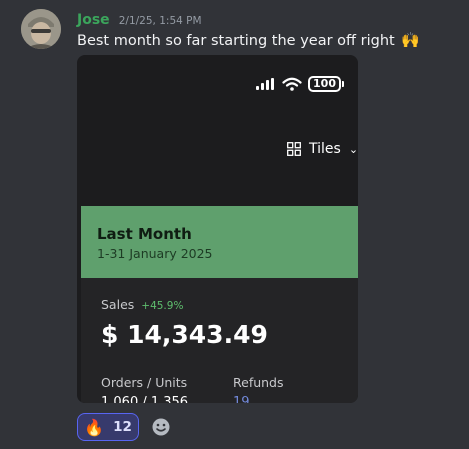 Image resolution: width=469 pixels, height=449 pixels. What do you see at coordinates (155, 253) in the screenshot?
I see `period-dates: 1-31 January 2025` at bounding box center [155, 253].